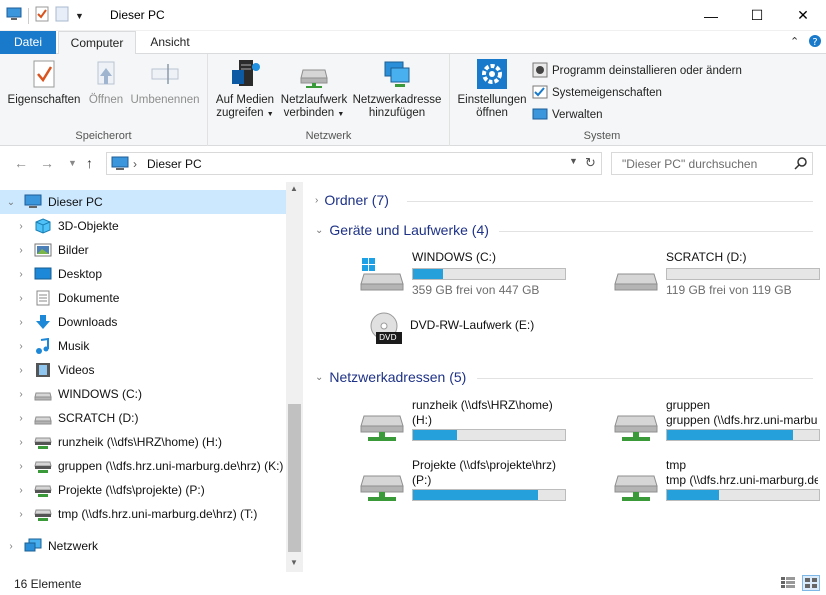 This screenshot has height=595, width=826. Describe the element at coordinates (397, 74) in the screenshot. I see `network-location-icon` at that location.